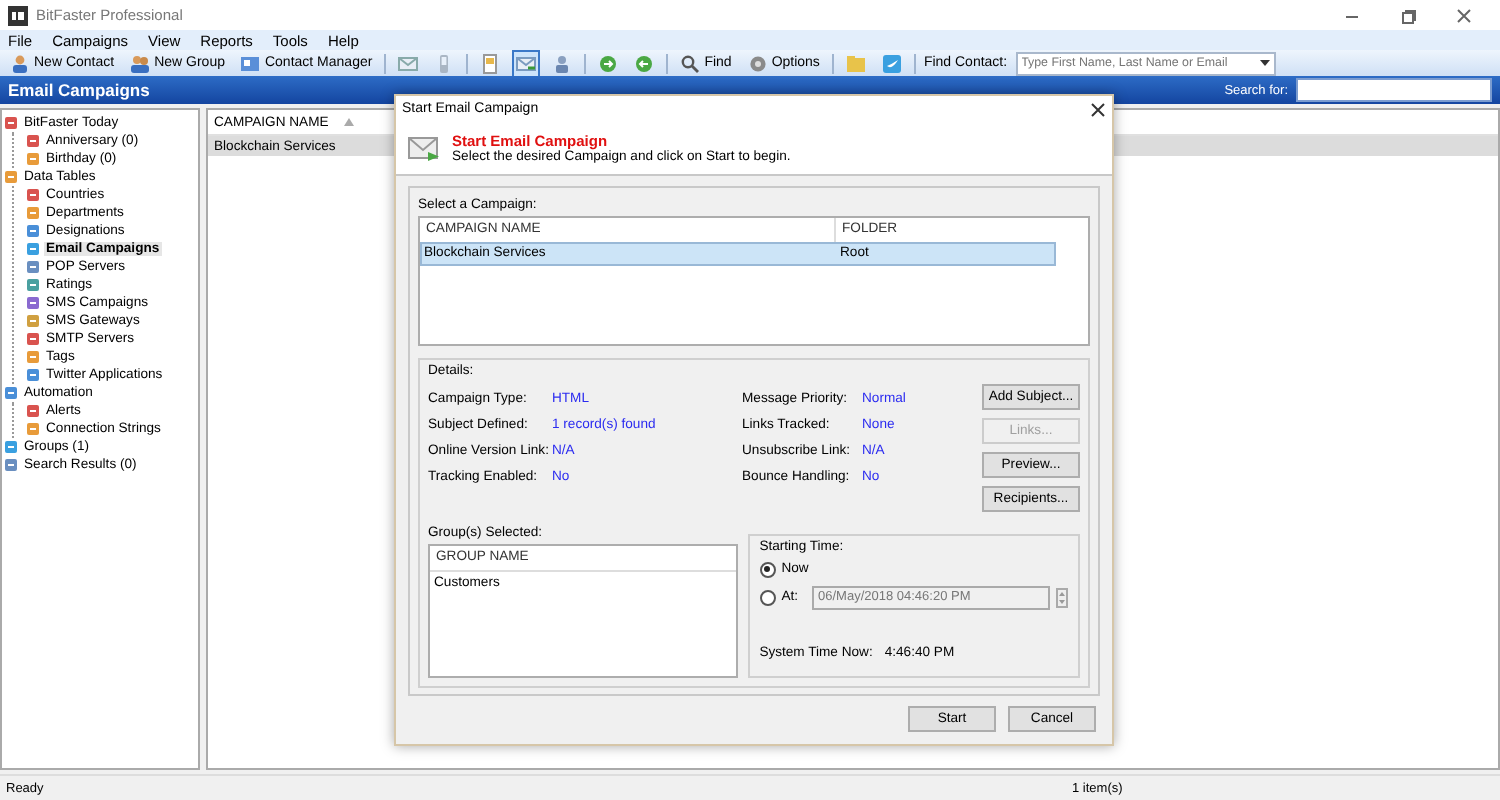 This screenshot has height=800, width=1500. Describe the element at coordinates (79, 90) in the screenshot. I see `section-title: Email Campaigns` at that location.